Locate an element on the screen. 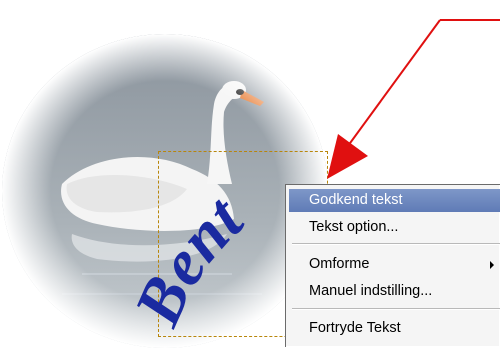 Image resolution: width=500 pixels, height=348 pixels. menu-item-label: Omforme is located at coordinates (339, 264).